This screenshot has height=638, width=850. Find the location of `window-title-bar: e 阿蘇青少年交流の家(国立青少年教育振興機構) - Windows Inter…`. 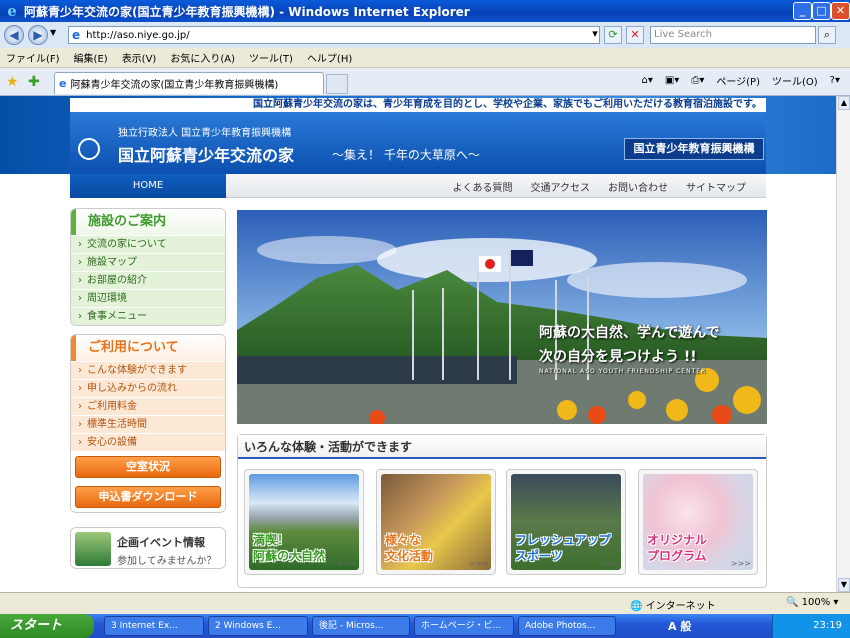

window-title-bar: e 阿蘇青少年交流の家(国立青少年教育振興機構) - Windows Inter… is located at coordinates (425, 11).